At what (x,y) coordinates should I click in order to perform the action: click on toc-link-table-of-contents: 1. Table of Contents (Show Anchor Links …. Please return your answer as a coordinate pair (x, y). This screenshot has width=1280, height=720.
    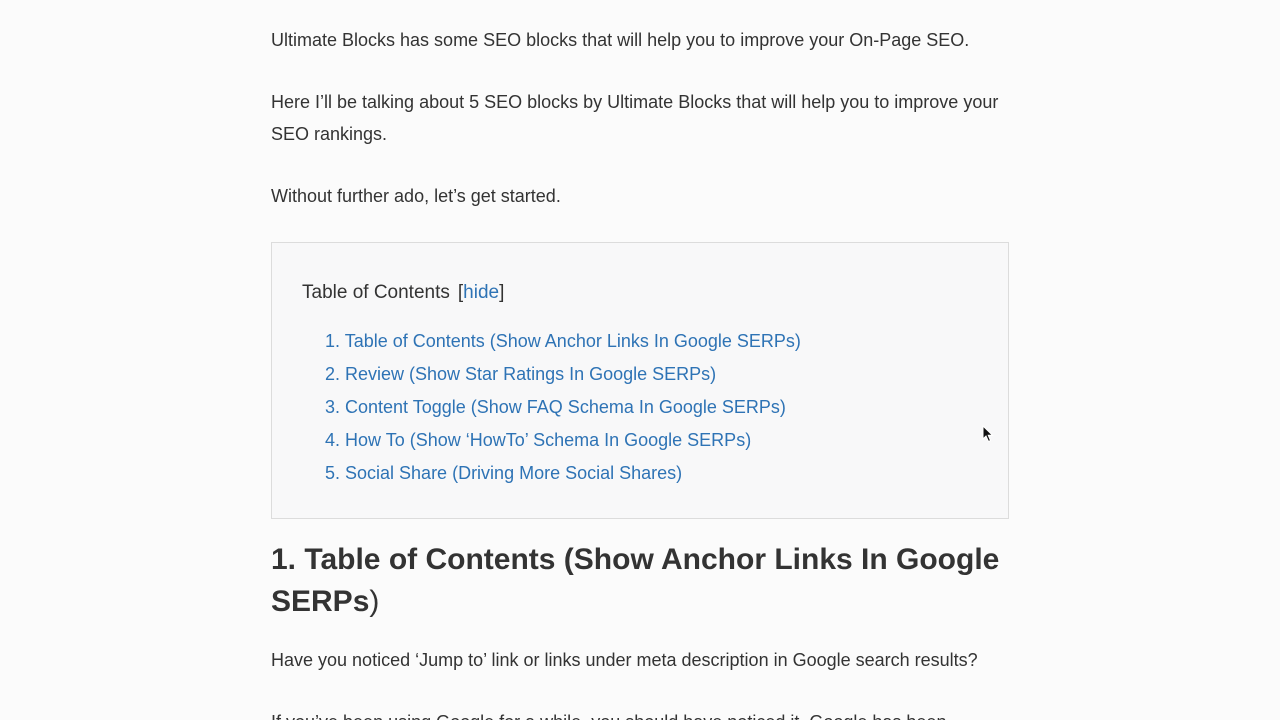
    Looking at the image, I should click on (563, 341).